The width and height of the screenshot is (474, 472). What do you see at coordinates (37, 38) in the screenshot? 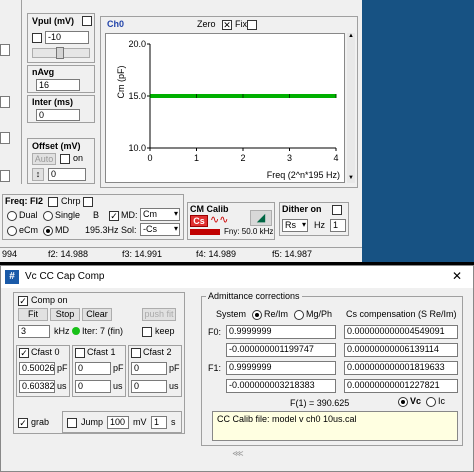
I see `vpul-enable-checkbox` at bounding box center [37, 38].